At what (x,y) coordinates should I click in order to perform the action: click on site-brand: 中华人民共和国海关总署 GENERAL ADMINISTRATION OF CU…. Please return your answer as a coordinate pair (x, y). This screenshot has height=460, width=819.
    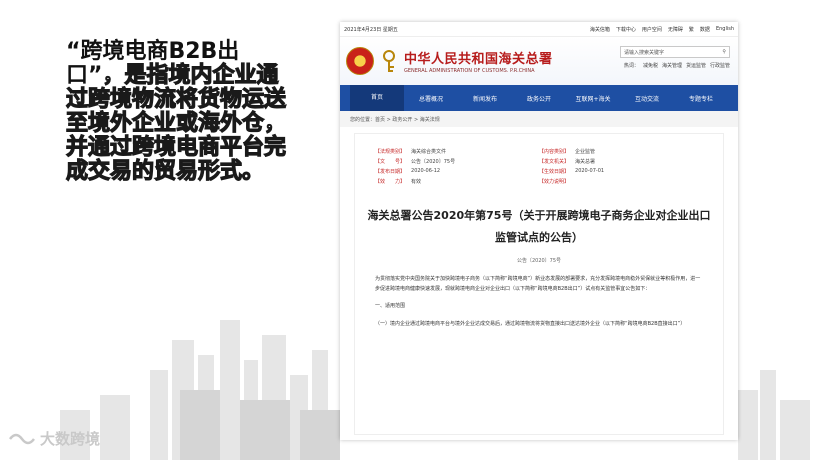
    Looking at the image, I should click on (478, 61).